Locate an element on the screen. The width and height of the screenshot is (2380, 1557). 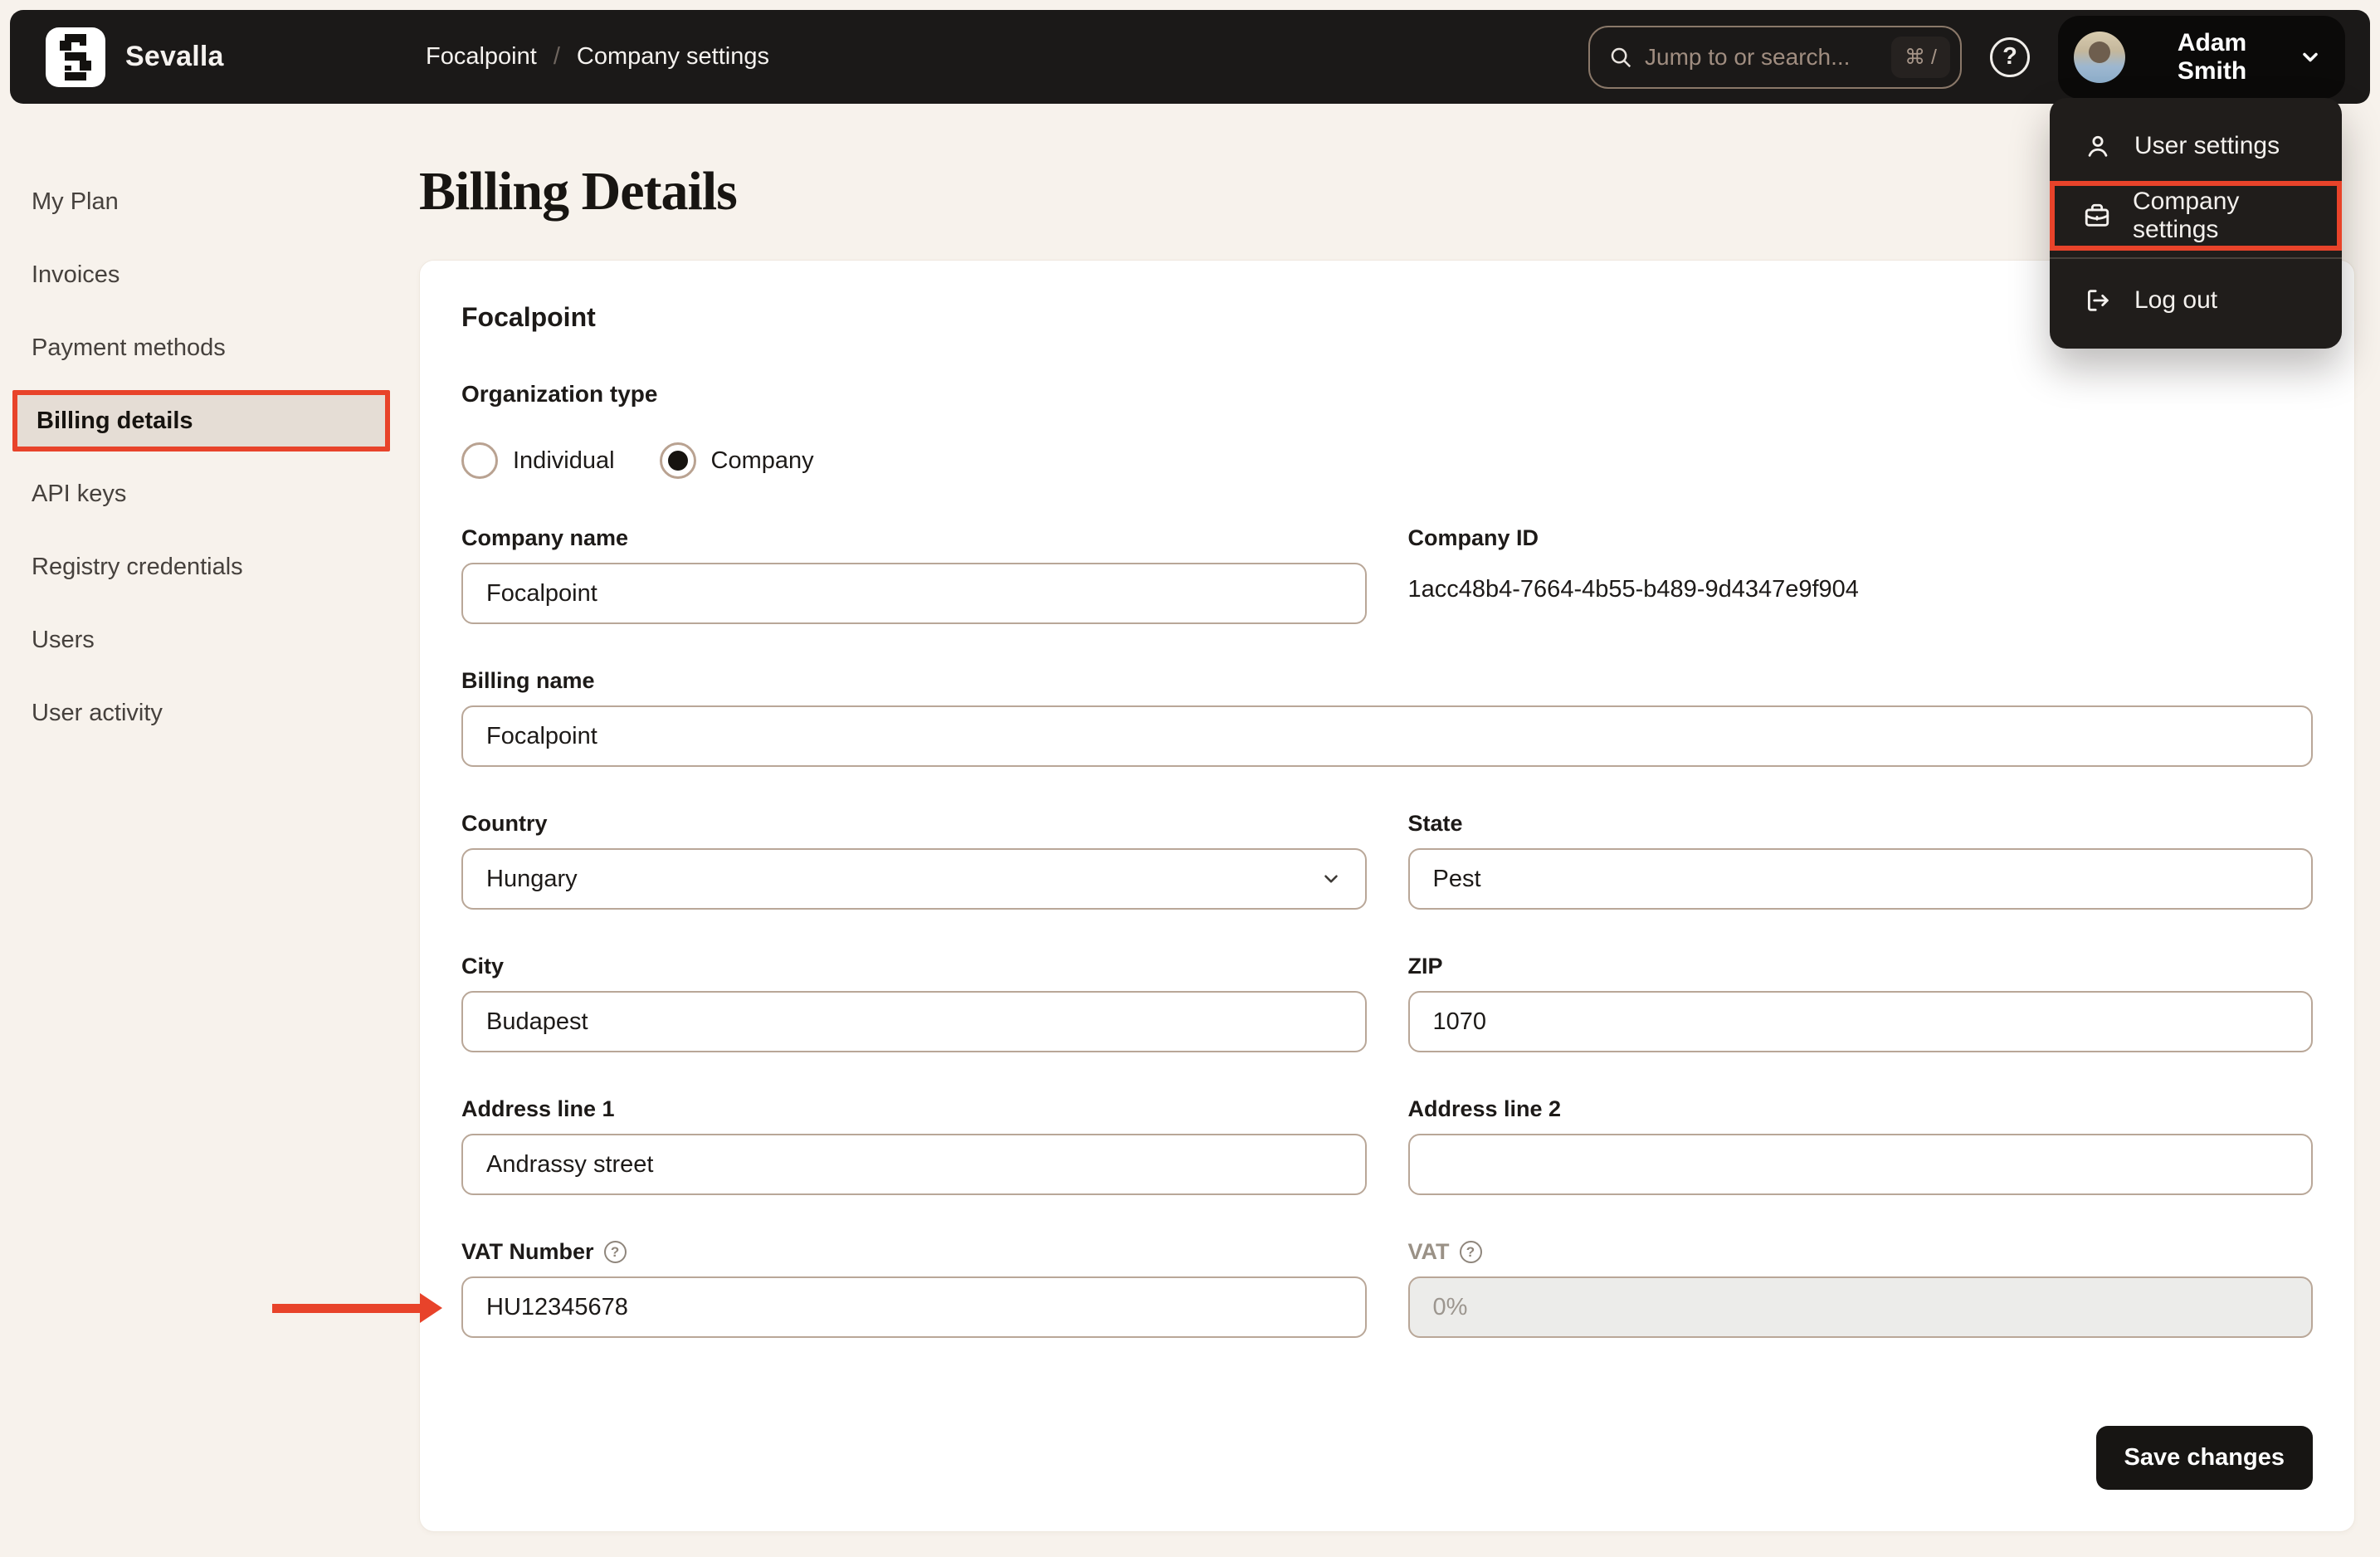
radio-individual-label: Individual is located at coordinates (564, 460).